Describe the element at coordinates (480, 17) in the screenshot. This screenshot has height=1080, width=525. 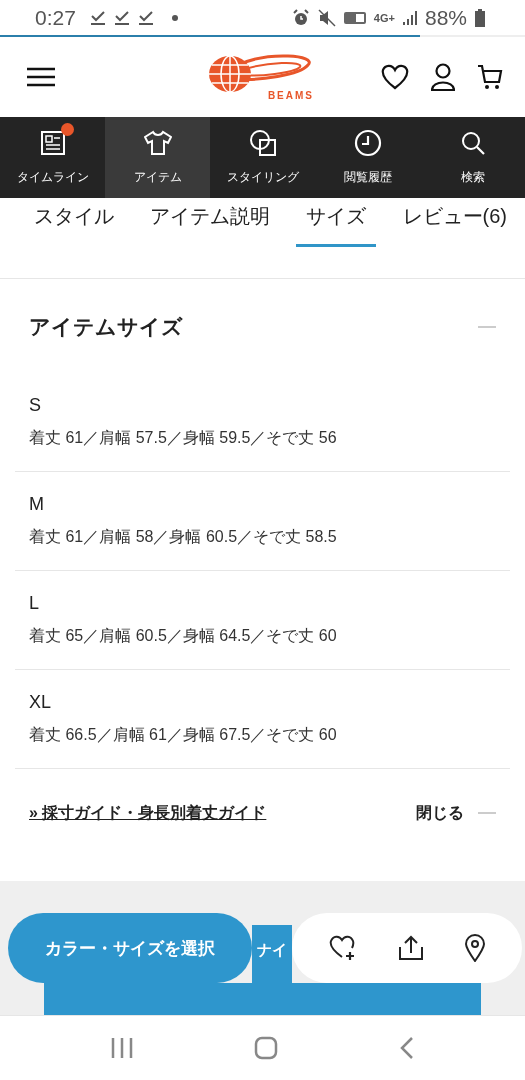
I see `battery-icon` at that location.